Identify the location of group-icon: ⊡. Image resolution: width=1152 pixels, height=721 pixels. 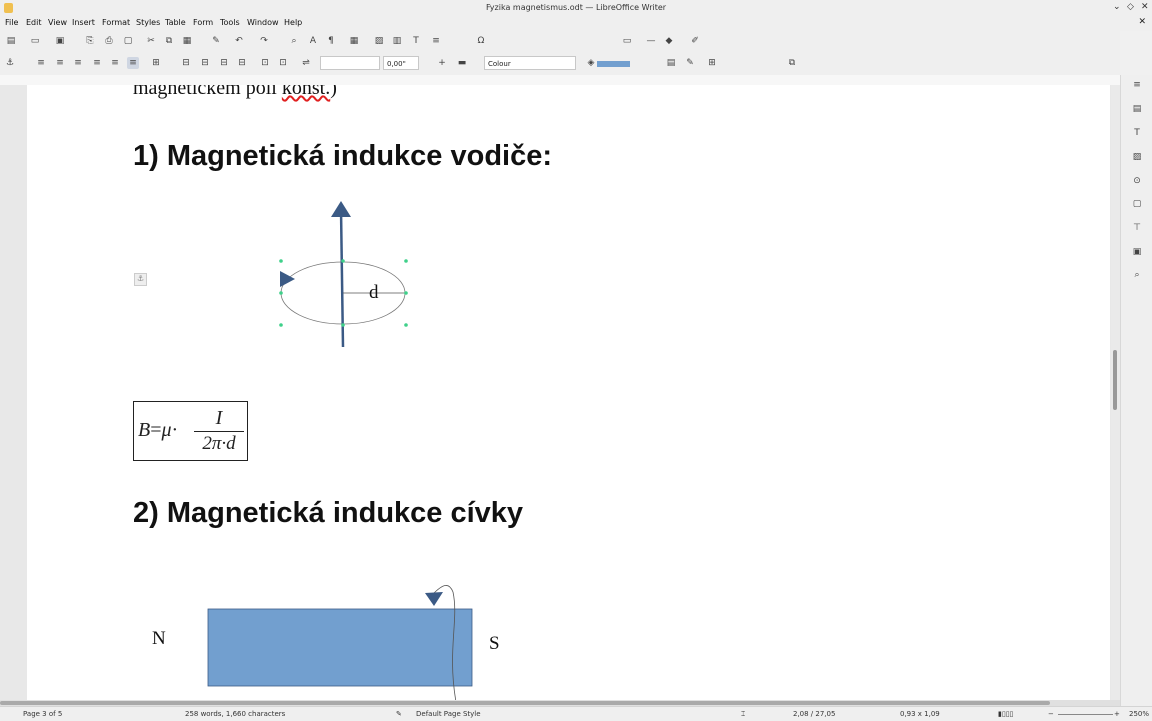
(283, 63).